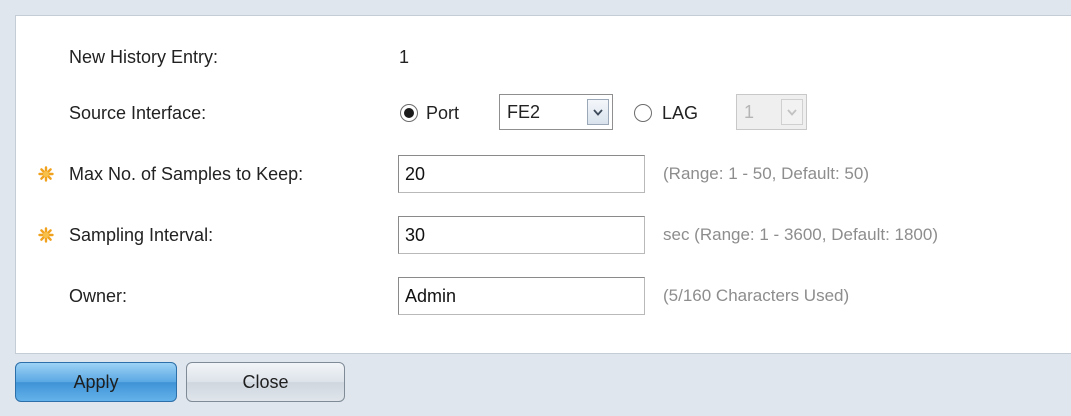 This screenshot has width=1071, height=416. Describe the element at coordinates (749, 112) in the screenshot. I see `lag-select-value: 1` at that location.